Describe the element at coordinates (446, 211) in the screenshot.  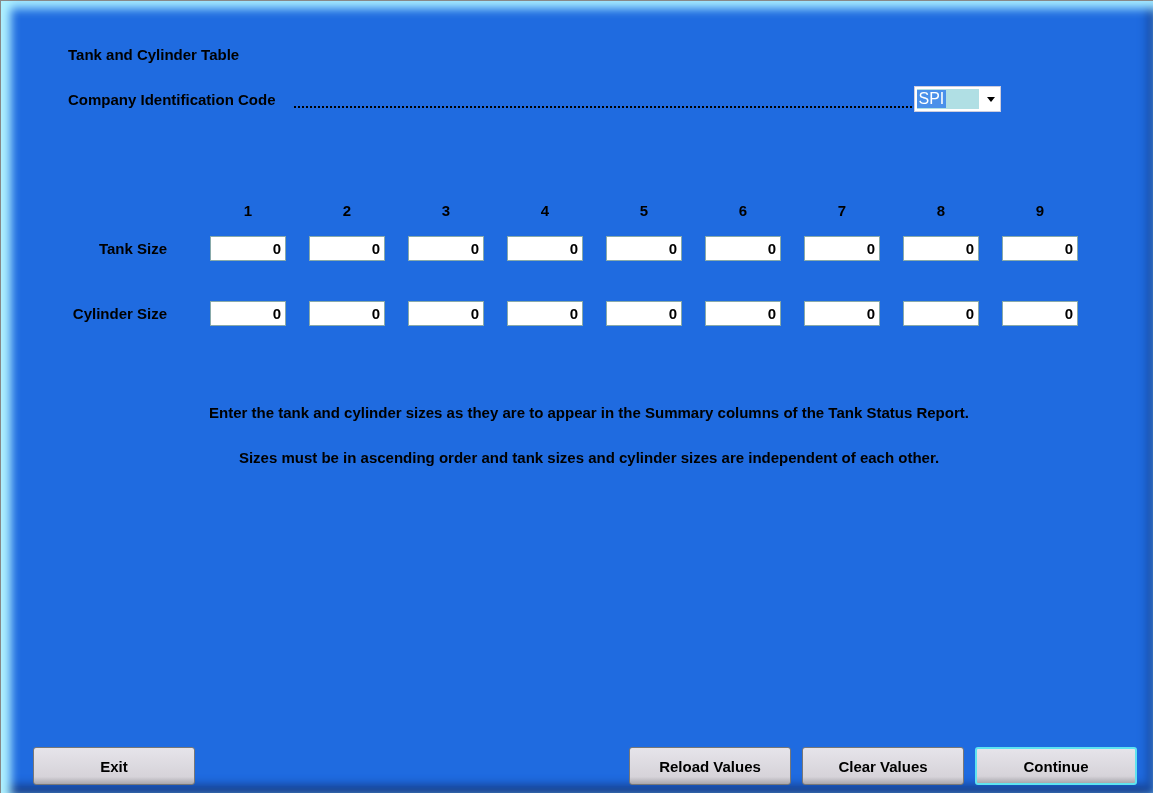
I see `column-header: 3` at that location.